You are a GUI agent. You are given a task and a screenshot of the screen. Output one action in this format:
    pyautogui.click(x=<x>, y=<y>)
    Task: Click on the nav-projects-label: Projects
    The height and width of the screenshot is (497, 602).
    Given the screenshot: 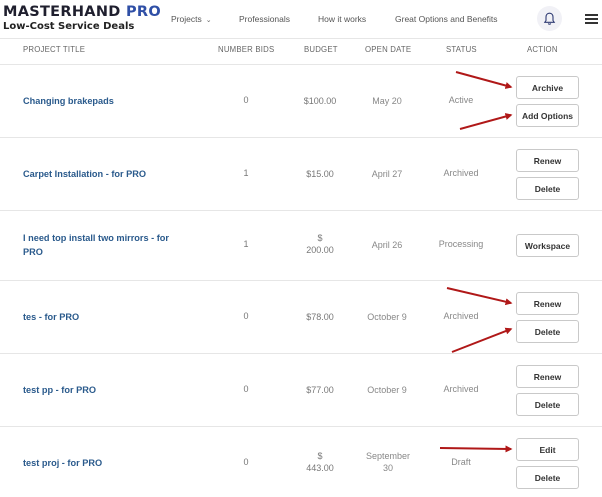 What is the action you would take?
    pyautogui.click(x=186, y=19)
    